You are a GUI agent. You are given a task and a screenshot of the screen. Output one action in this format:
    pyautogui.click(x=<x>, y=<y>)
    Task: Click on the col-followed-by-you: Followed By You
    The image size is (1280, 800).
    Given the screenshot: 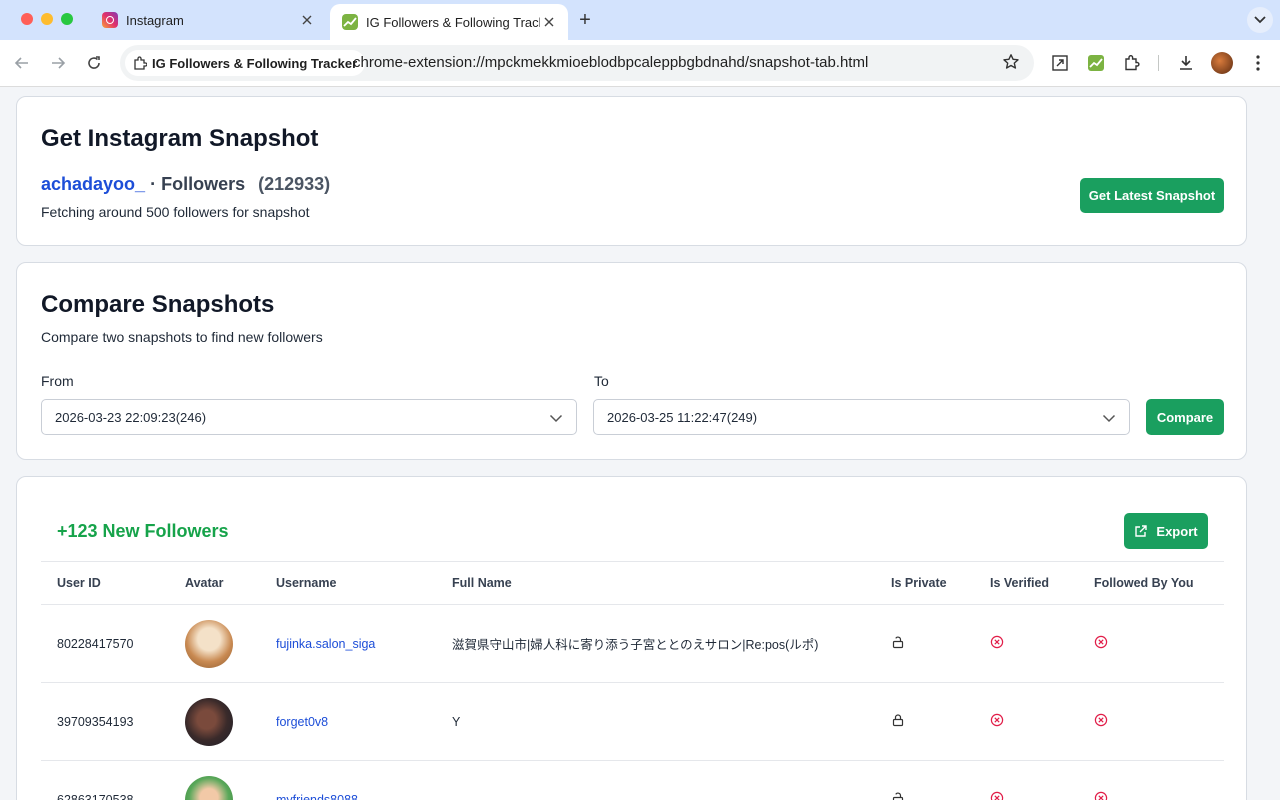 What is the action you would take?
    pyautogui.click(x=1159, y=583)
    